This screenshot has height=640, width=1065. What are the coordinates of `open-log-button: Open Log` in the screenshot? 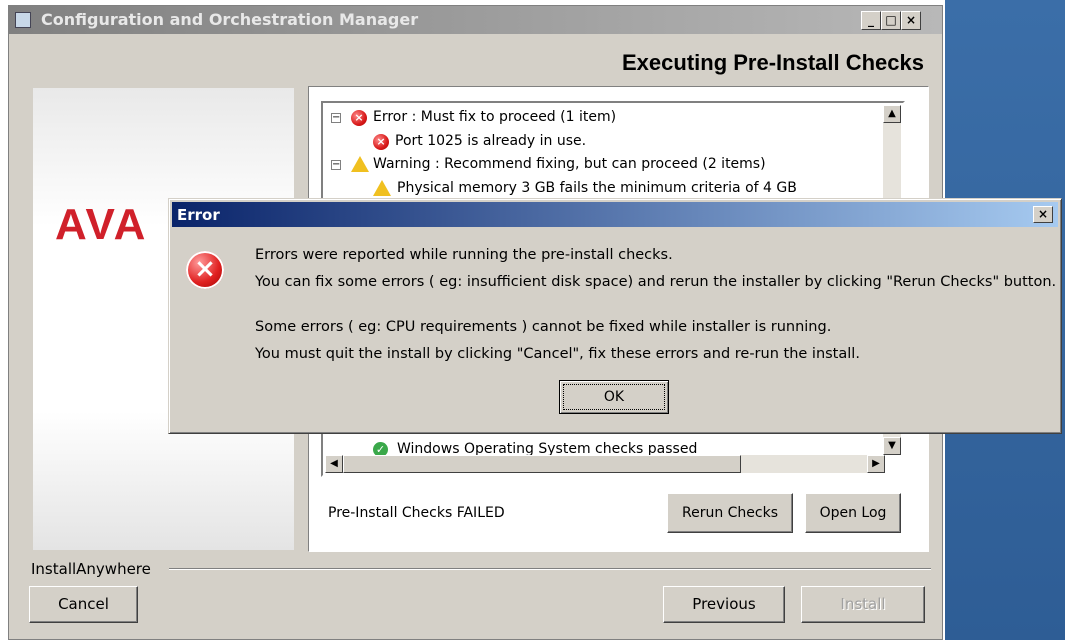 It's located at (853, 513).